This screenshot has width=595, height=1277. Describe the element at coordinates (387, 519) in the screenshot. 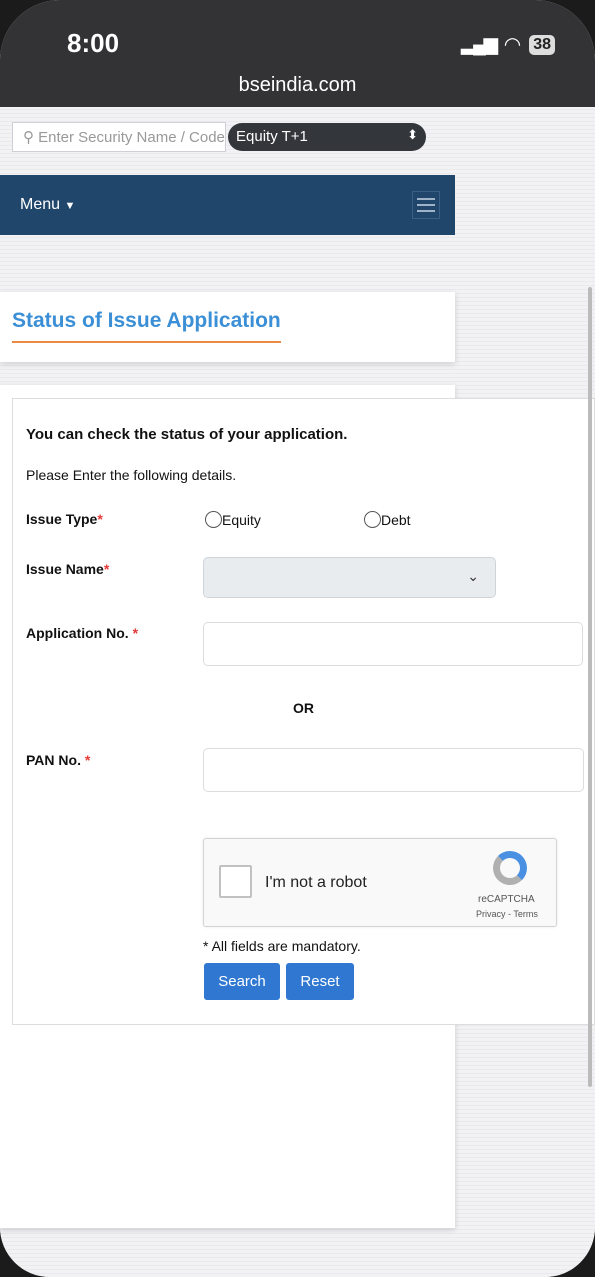

I see `radio-debt: Debt` at that location.